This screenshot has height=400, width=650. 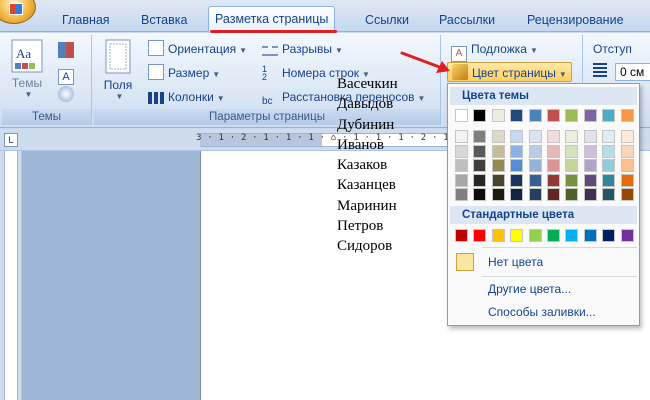 I want to click on no-color-item: Нет цвета, so click(x=543, y=262).